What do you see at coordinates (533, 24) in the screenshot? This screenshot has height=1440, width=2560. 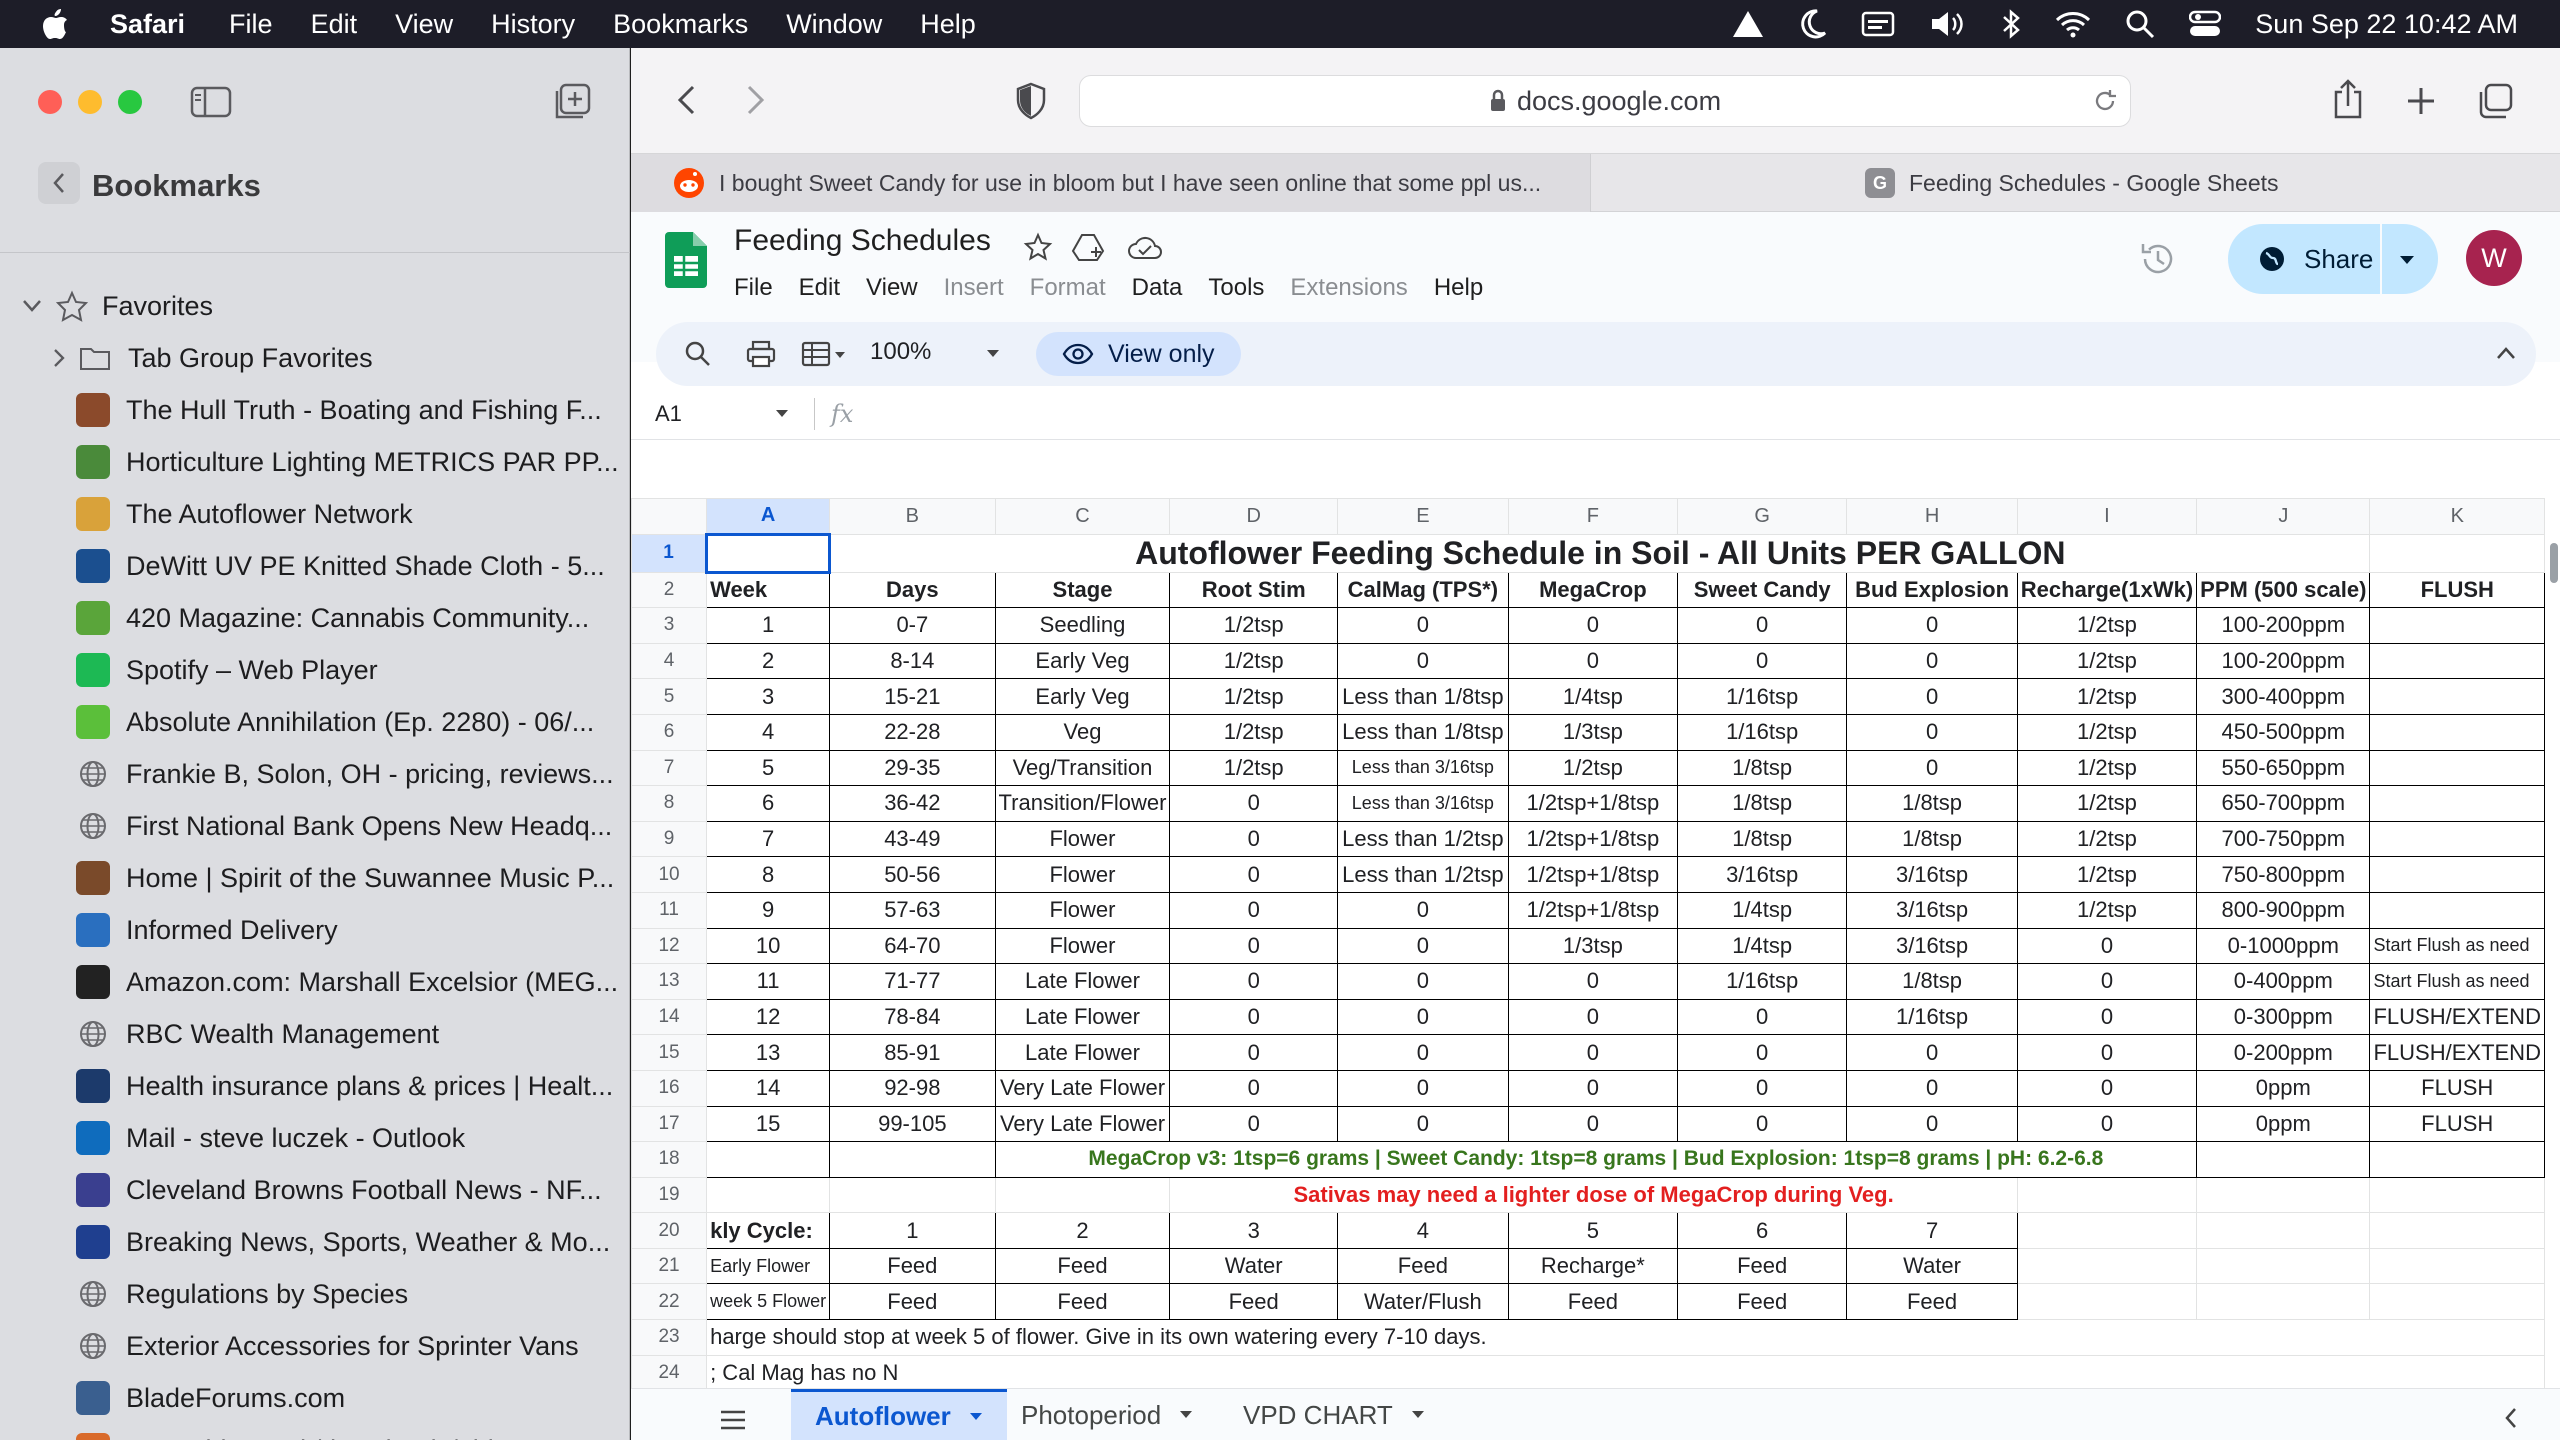 I see `menu-history: History` at bounding box center [533, 24].